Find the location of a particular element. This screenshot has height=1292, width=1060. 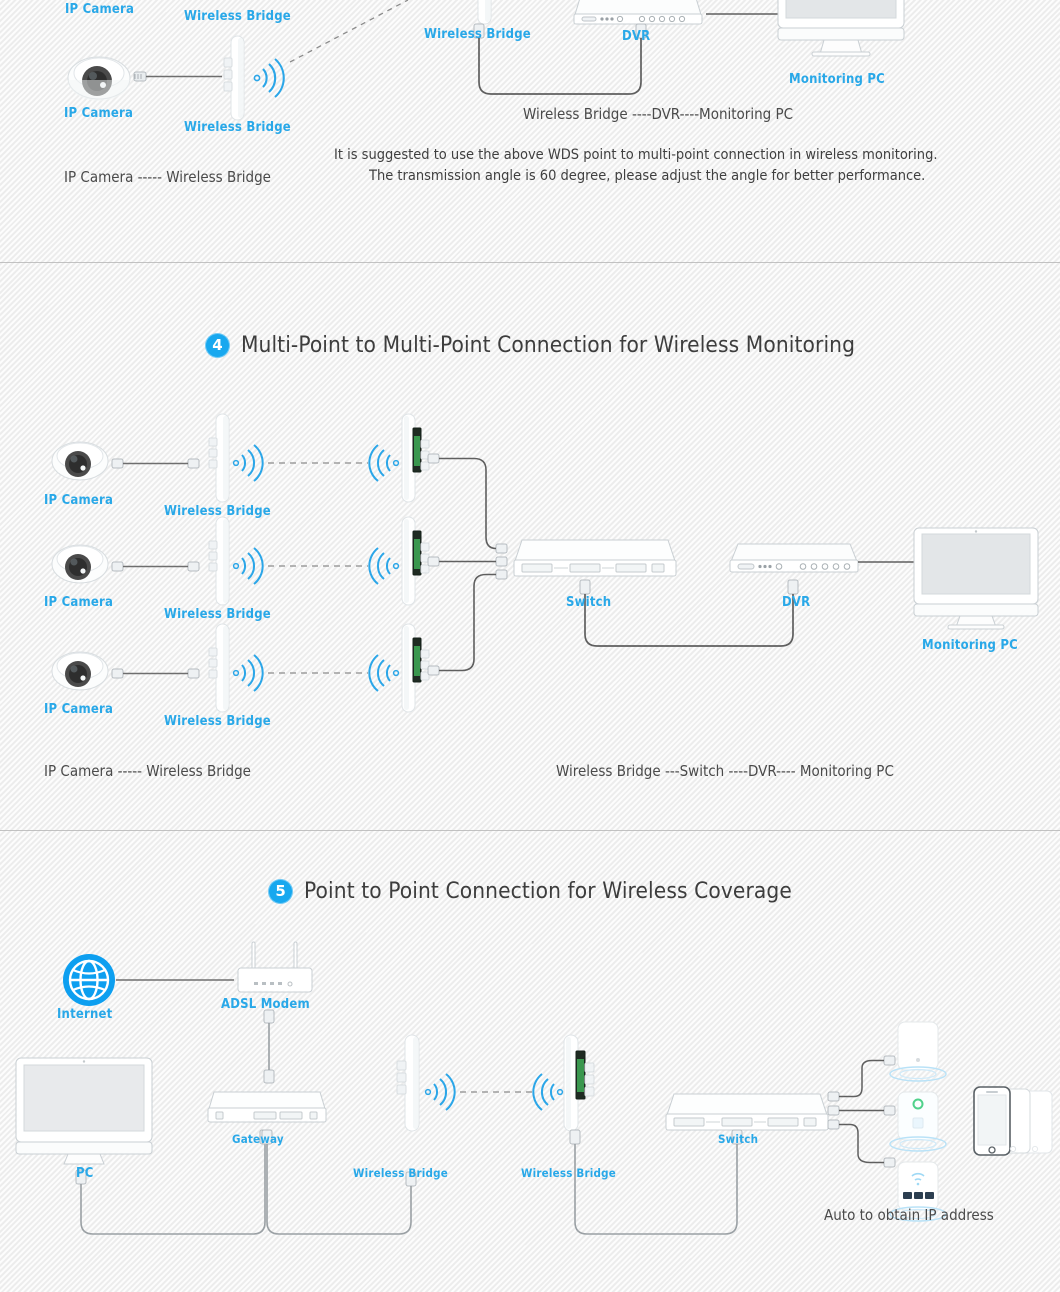

label-wireless-bridge-top: Wireless Bridge is located at coordinates (237, 16).